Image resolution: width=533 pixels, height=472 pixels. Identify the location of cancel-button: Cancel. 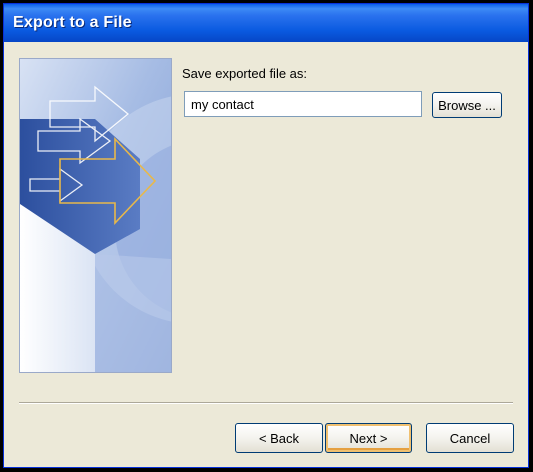
(470, 438).